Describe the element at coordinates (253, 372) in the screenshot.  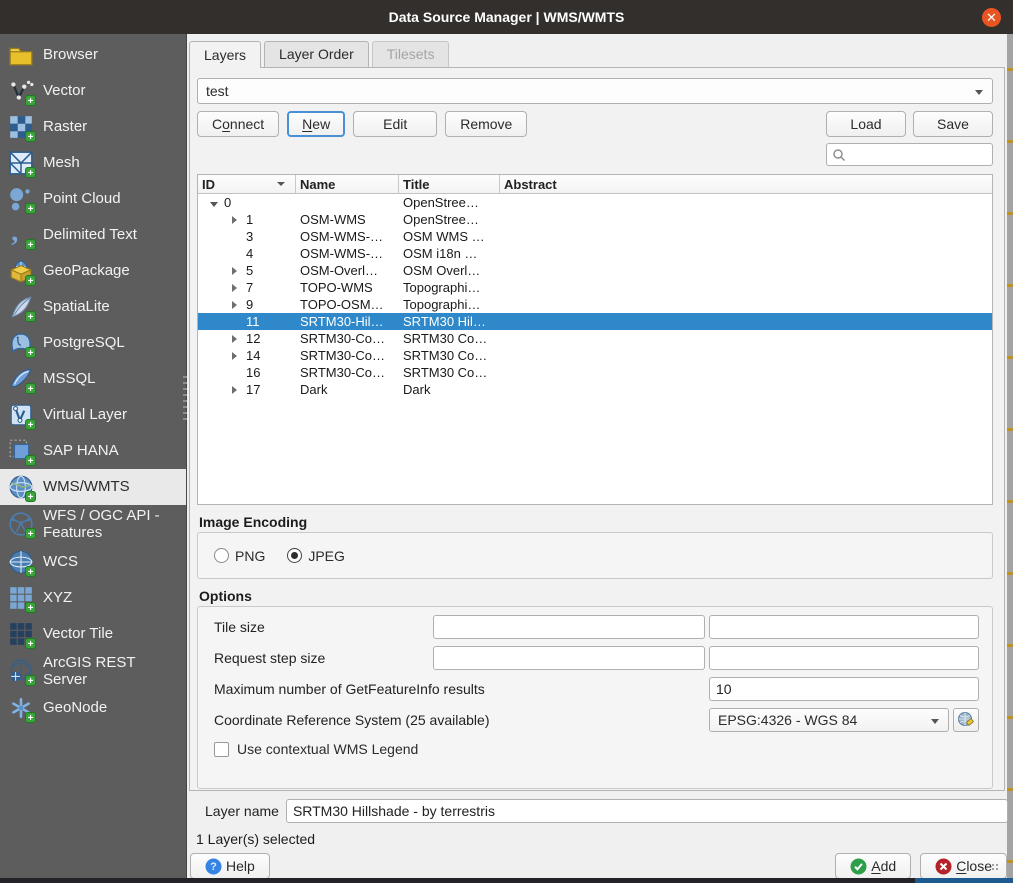
I see `cell-id: 16` at that location.